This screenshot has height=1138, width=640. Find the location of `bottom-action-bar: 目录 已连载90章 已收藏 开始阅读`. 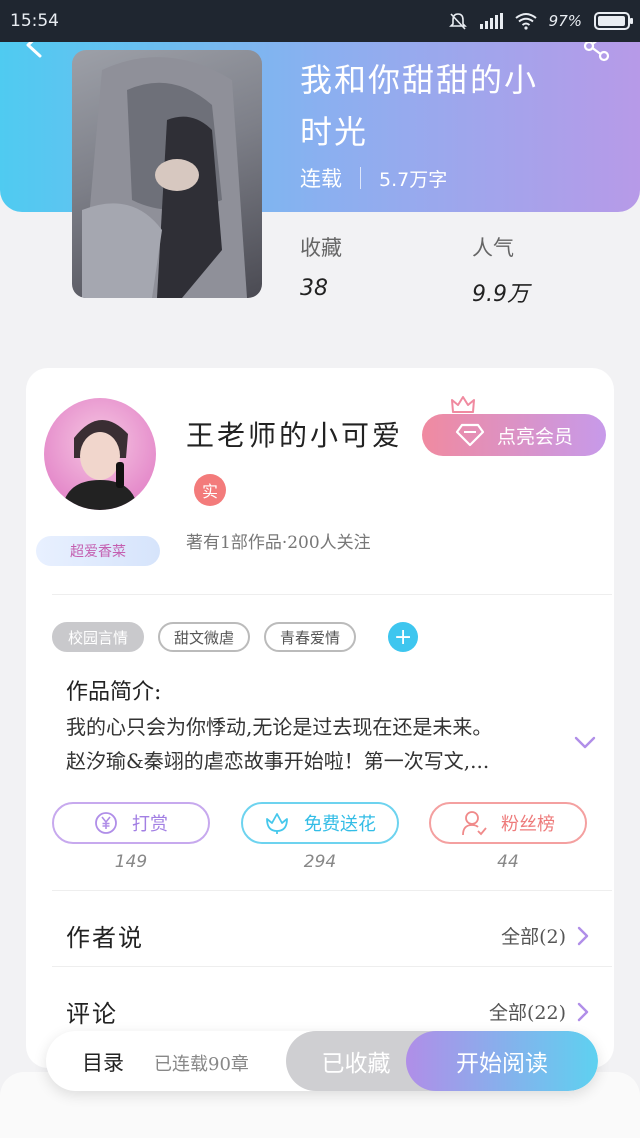

bottom-action-bar: 目录 已连载90章 已收藏 开始阅读 is located at coordinates (322, 1061).